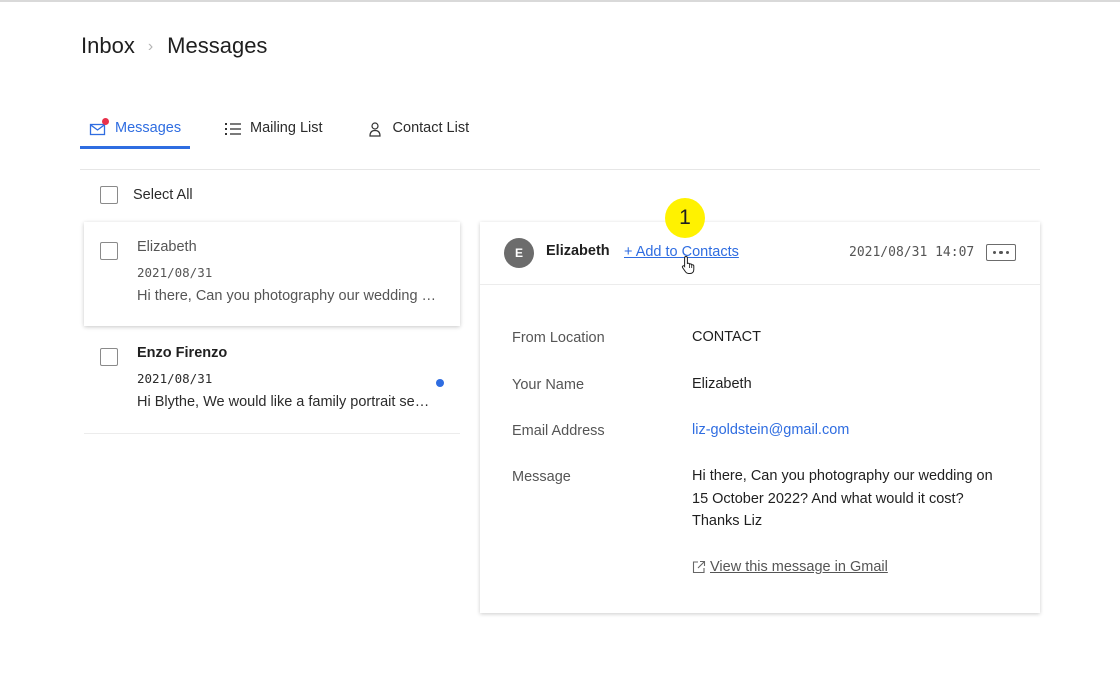 The height and width of the screenshot is (700, 1120). I want to click on message-sender: Elizabeth, so click(167, 247).